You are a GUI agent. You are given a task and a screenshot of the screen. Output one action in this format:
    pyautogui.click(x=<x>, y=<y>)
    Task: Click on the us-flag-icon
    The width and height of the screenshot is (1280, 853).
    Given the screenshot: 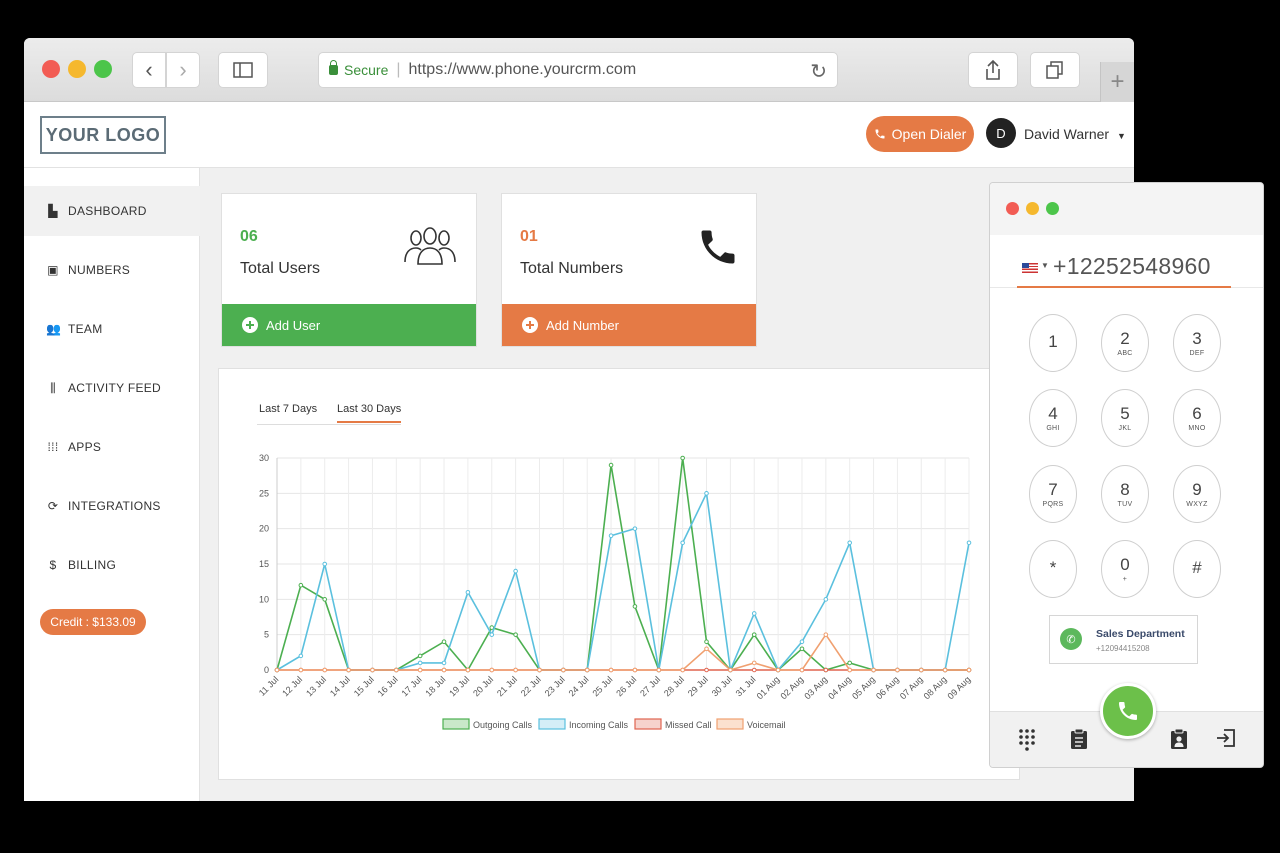 What is the action you would take?
    pyautogui.click(x=1030, y=268)
    